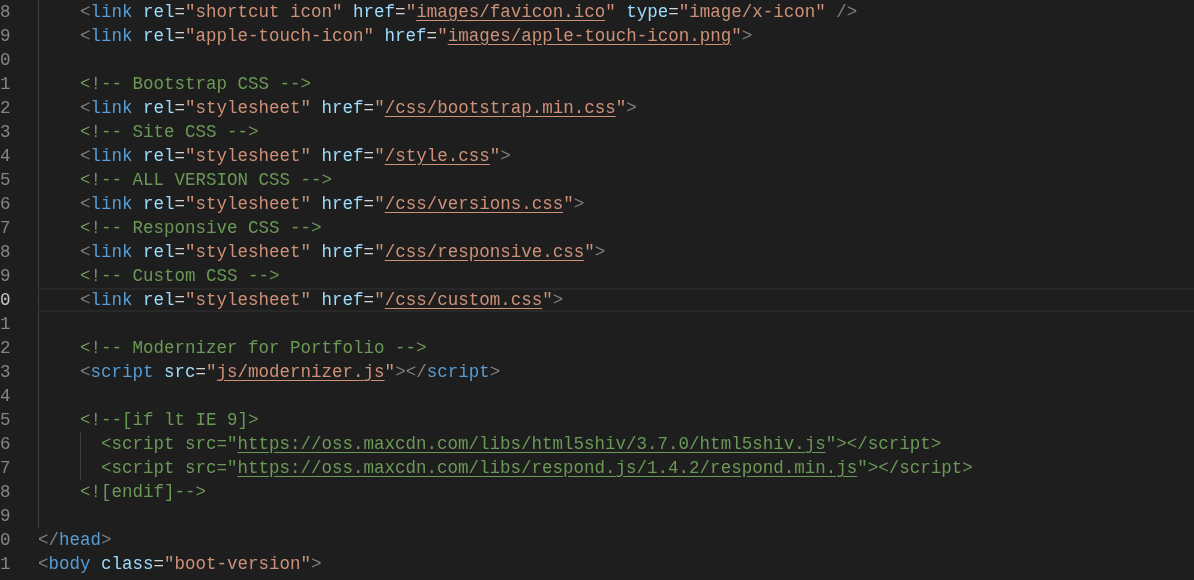  What do you see at coordinates (169, 420) in the screenshot?
I see `code-line: <!--[if lt IE 9]>` at bounding box center [169, 420].